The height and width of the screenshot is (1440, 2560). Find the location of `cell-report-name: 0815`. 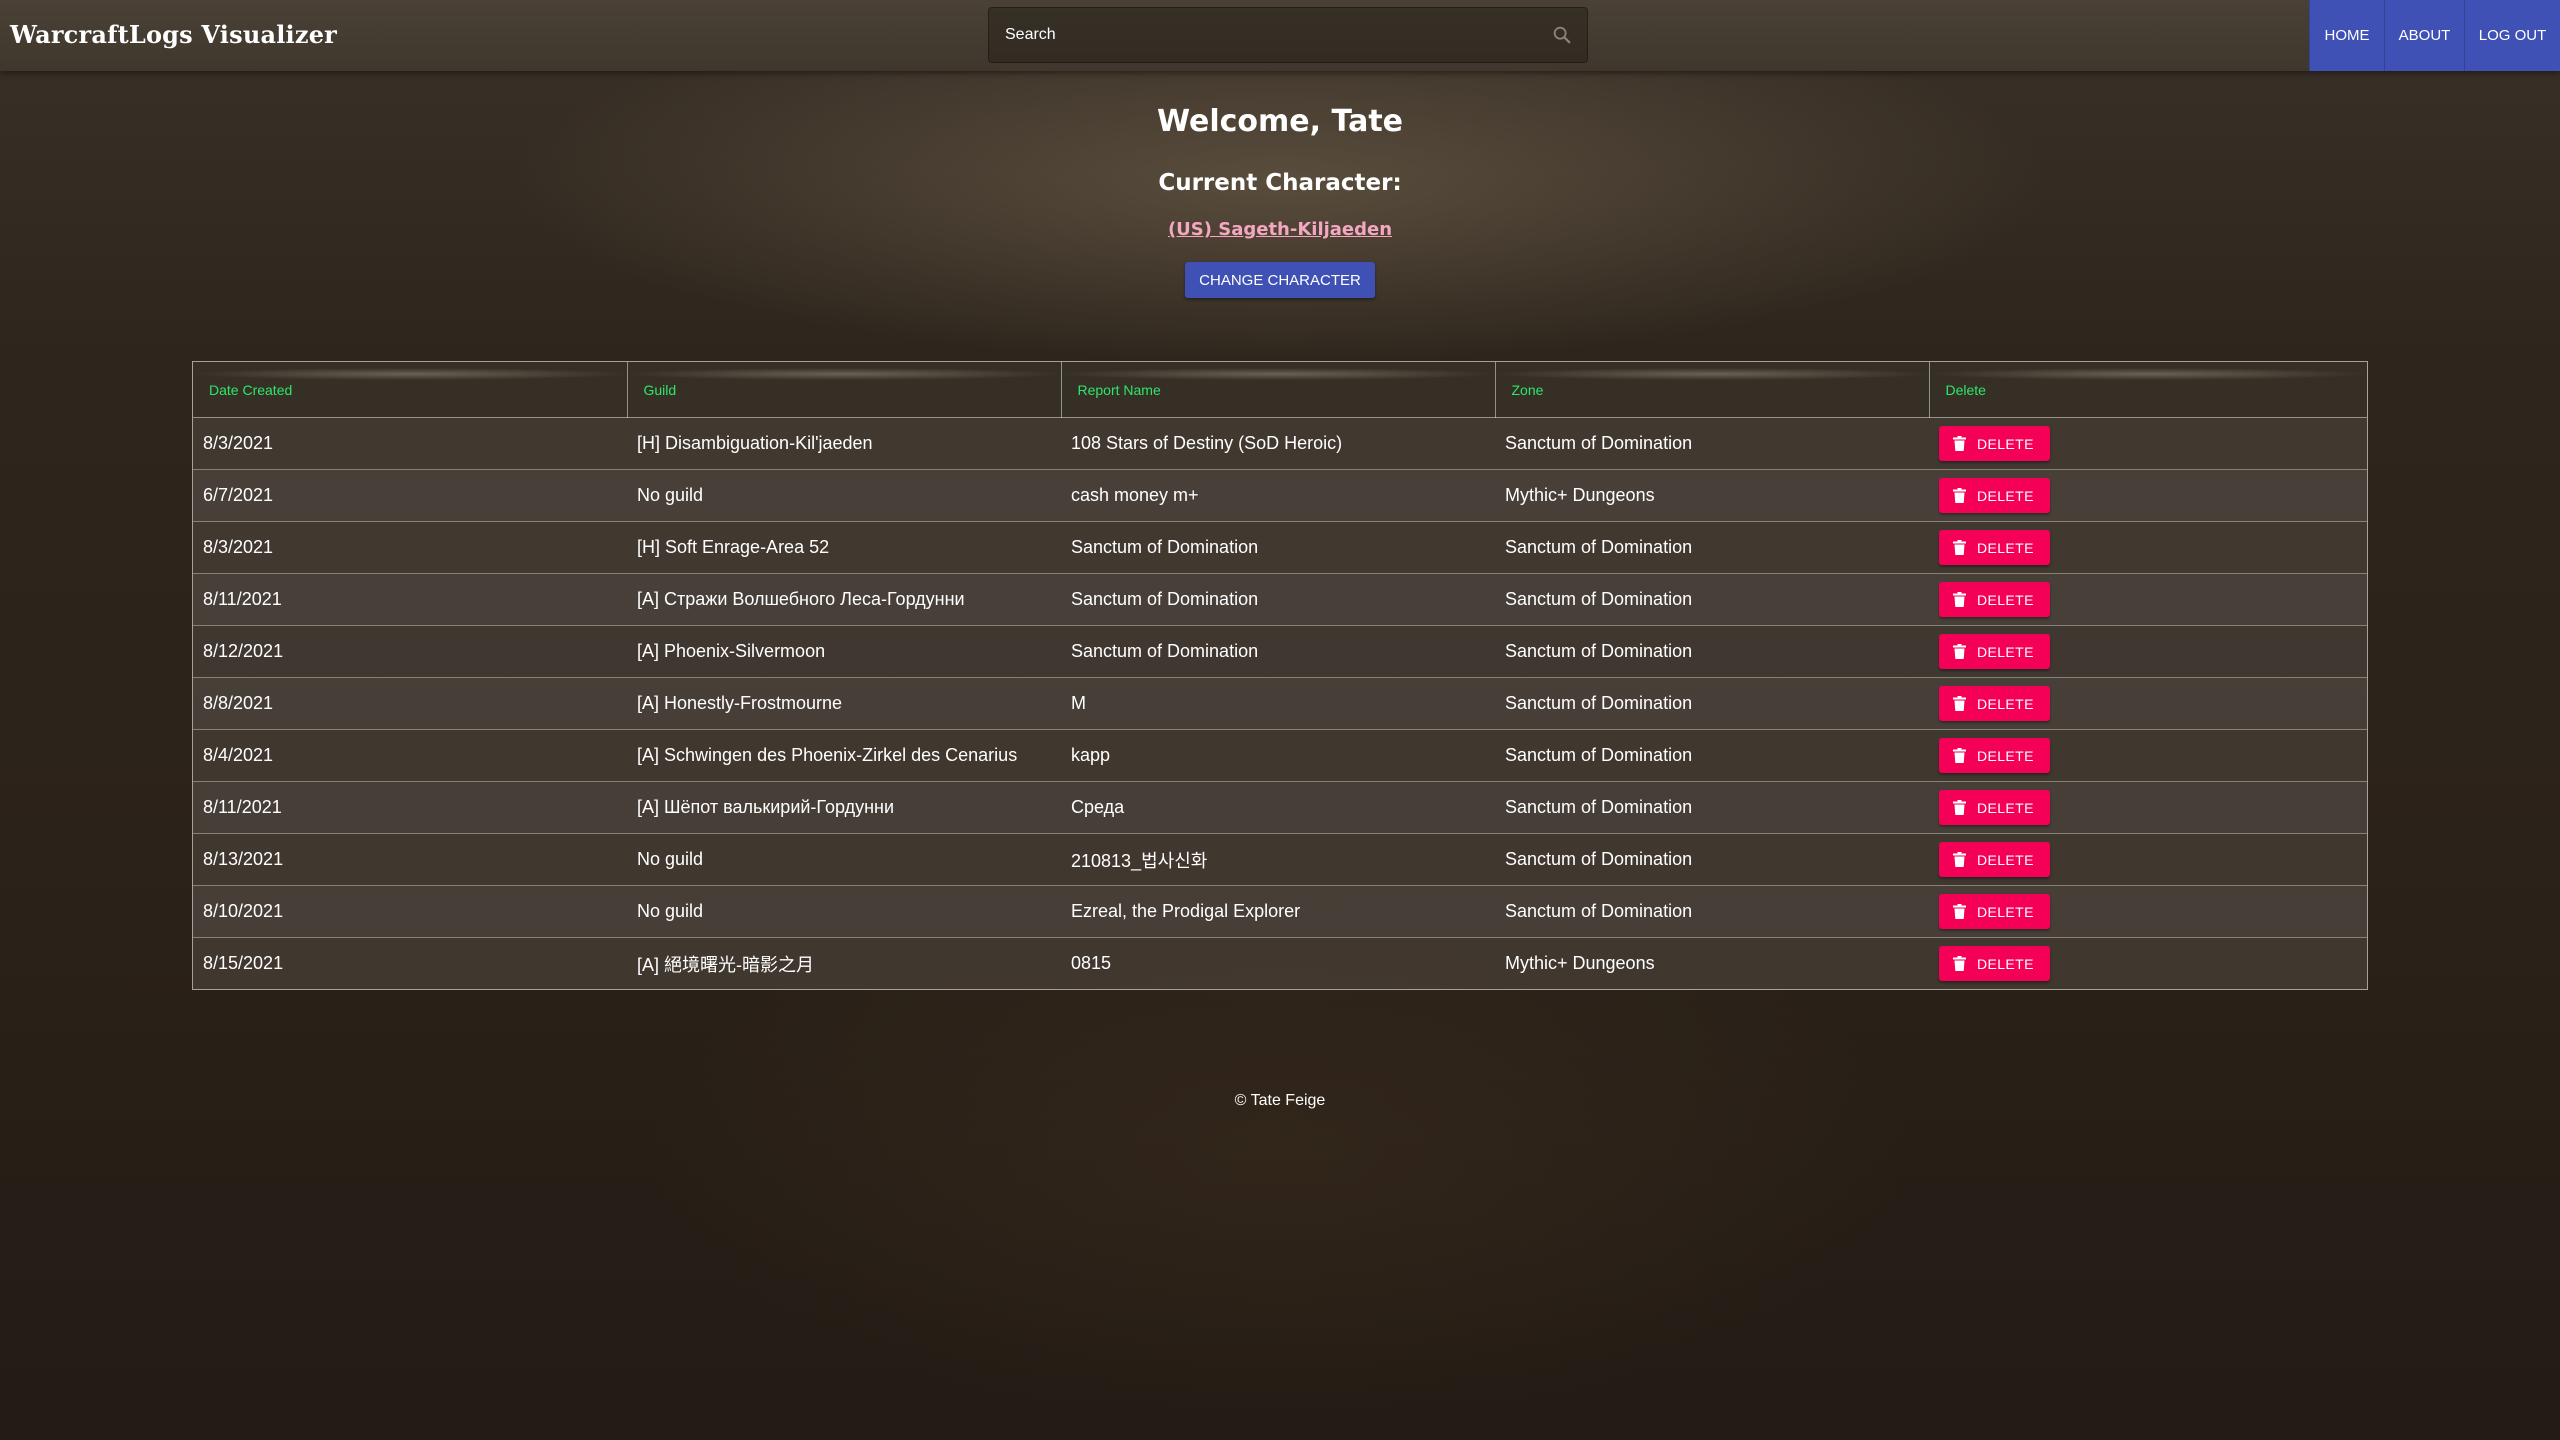

cell-report-name: 0815 is located at coordinates (1278, 963).